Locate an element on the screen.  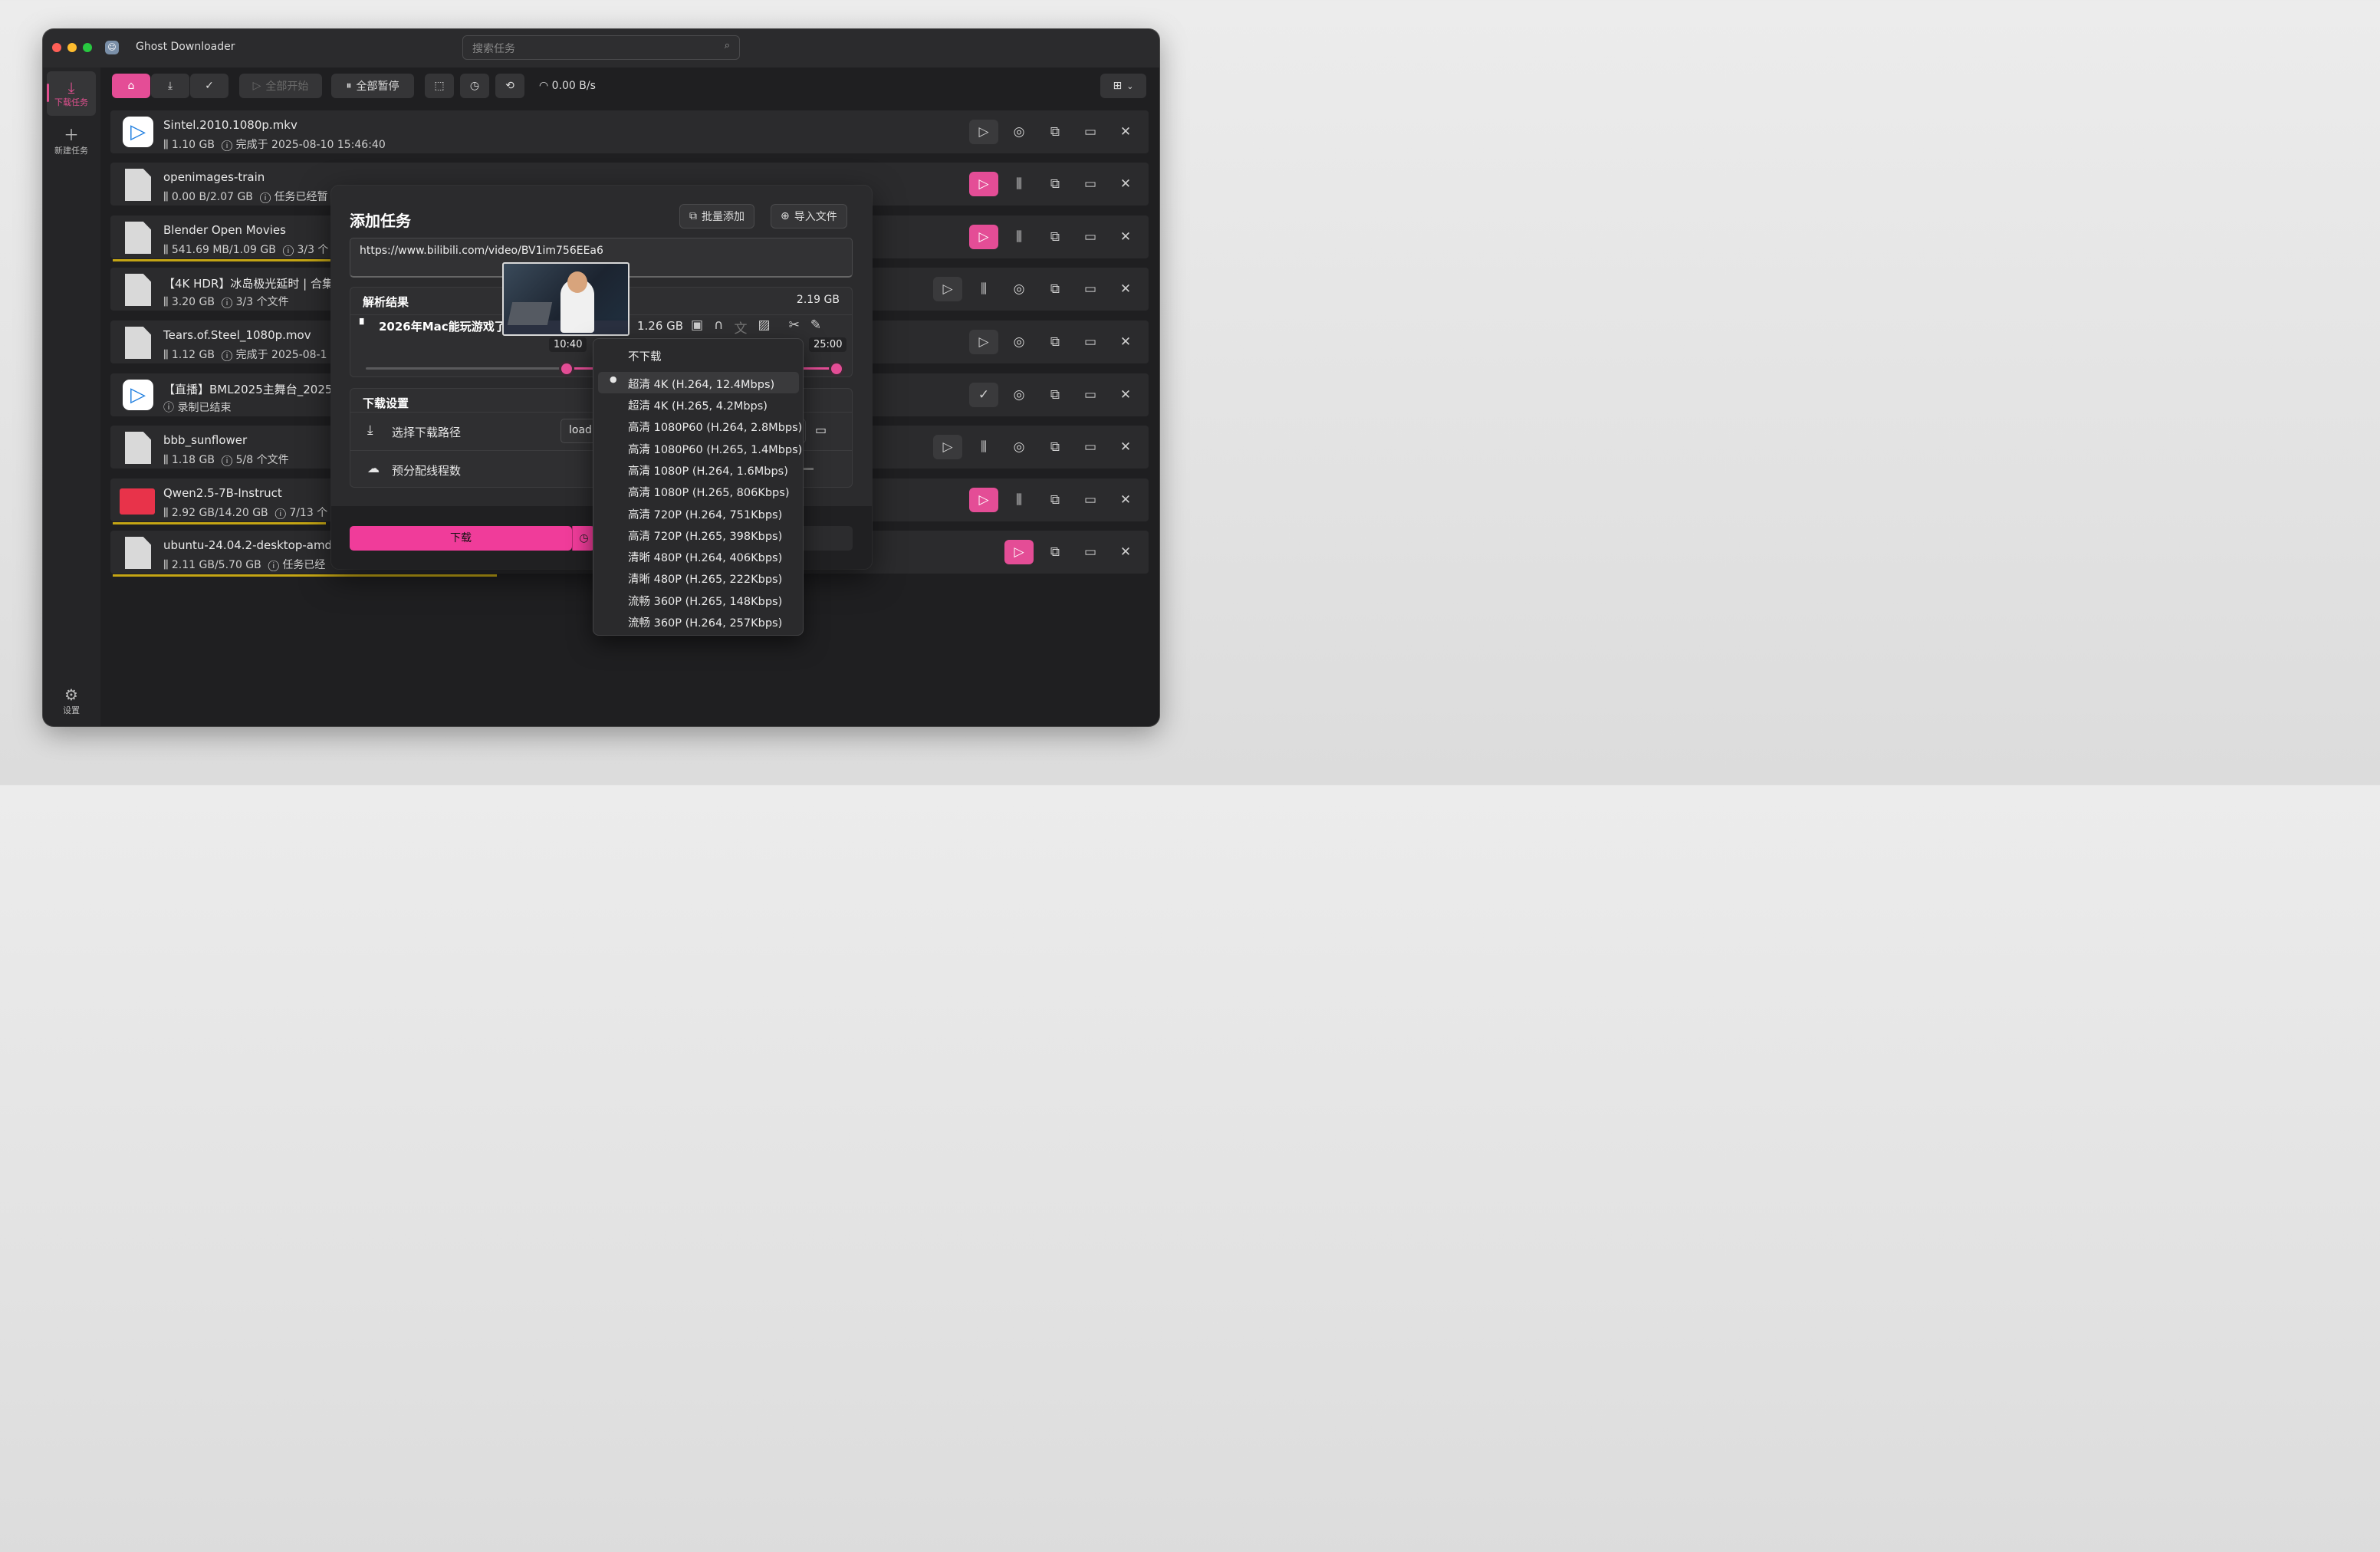
start-all-button: ▷ 全部开始 is located at coordinates (280, 86).